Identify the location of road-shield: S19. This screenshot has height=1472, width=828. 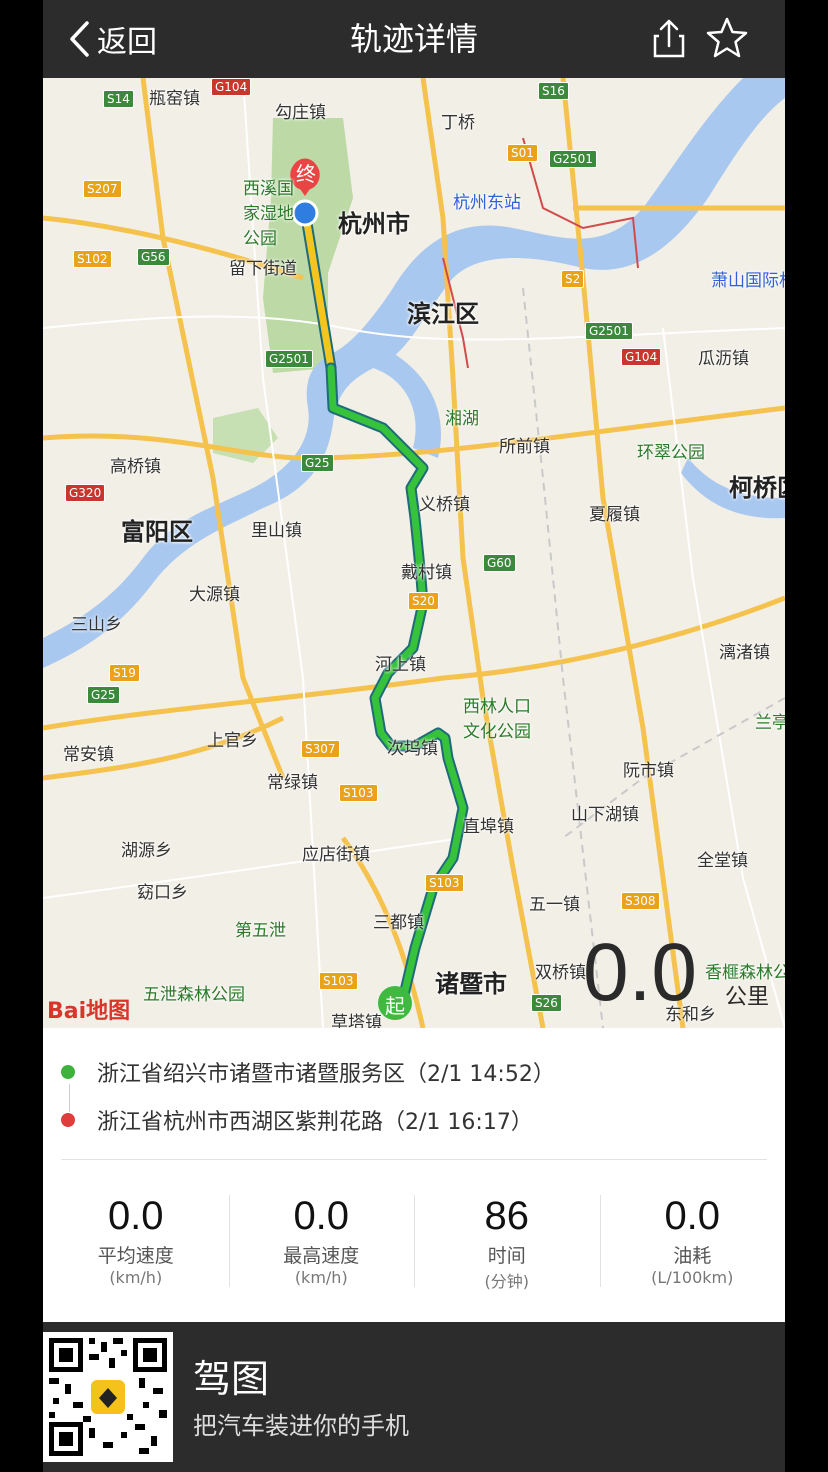
(124, 673).